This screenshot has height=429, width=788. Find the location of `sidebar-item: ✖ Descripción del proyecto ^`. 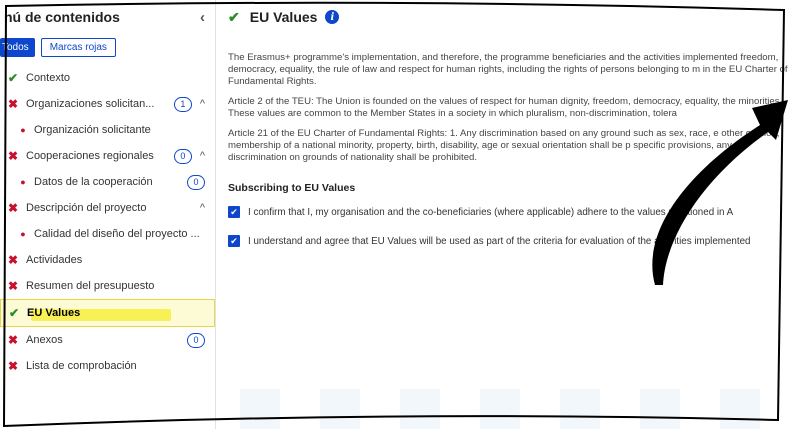

sidebar-item: ✖ Descripción del proyecto ^ is located at coordinates (107, 208).